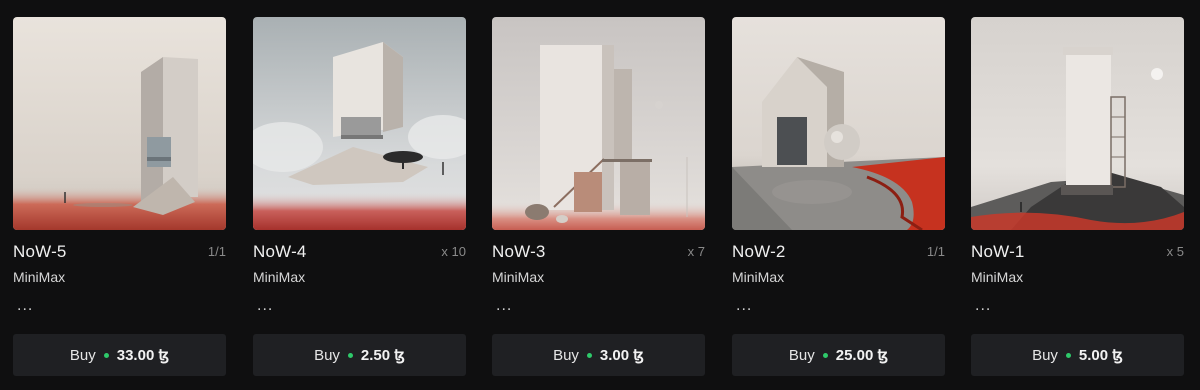  I want to click on edition-count: x 10, so click(453, 251).